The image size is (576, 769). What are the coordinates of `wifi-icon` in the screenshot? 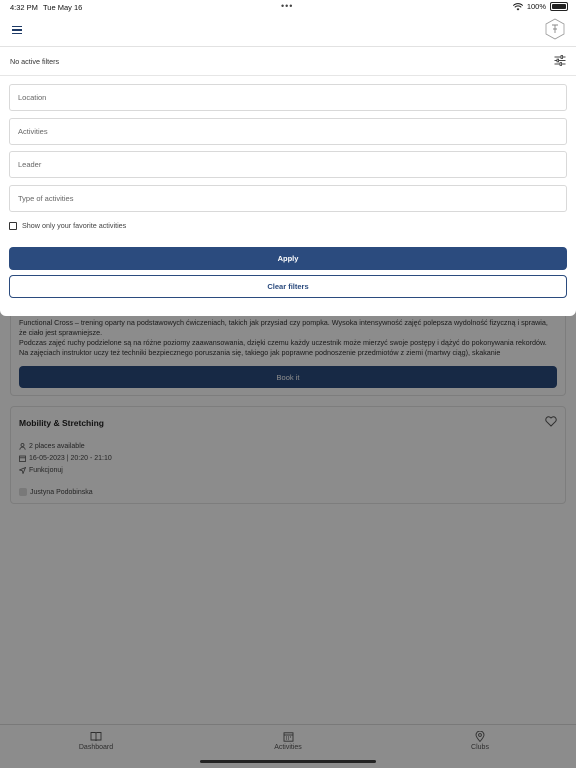 It's located at (517, 6).